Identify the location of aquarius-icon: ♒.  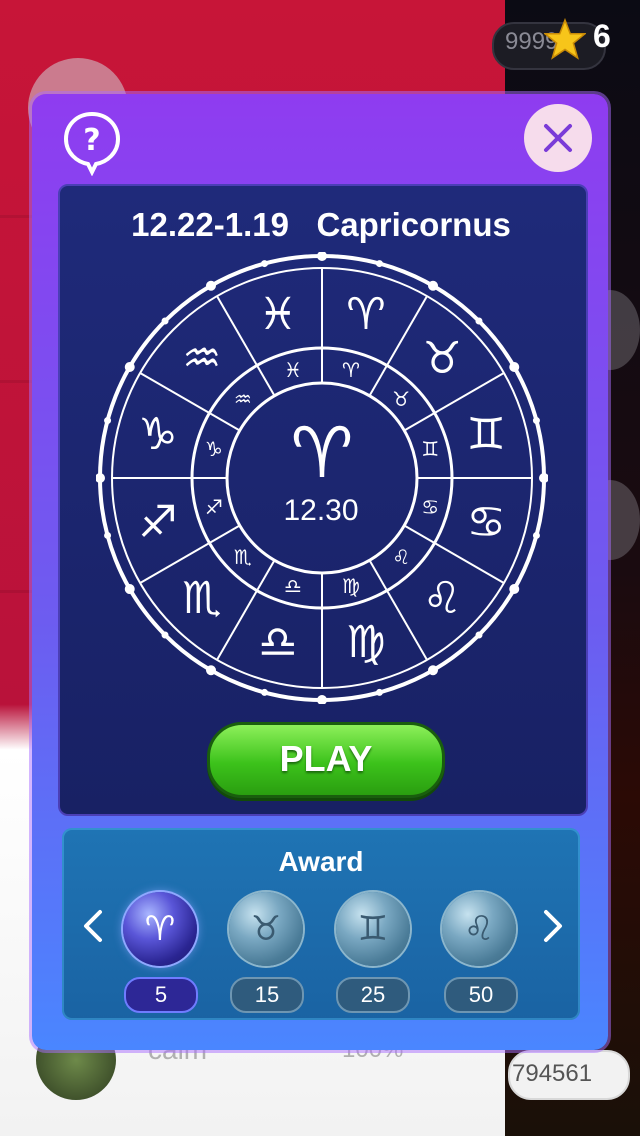
(243, 399).